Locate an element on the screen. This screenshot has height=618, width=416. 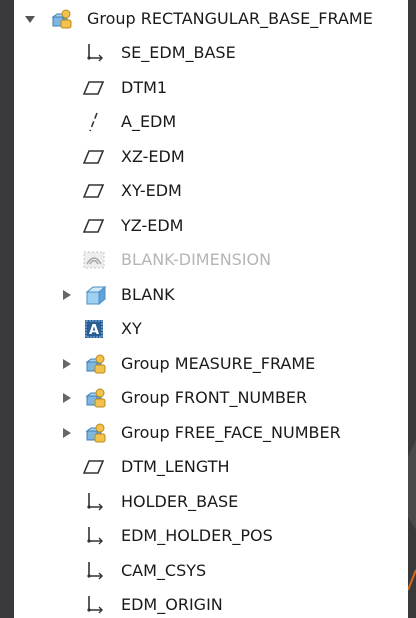
tree-label: Group RECTANGULAR_BASE_FRAME is located at coordinates (230, 18).